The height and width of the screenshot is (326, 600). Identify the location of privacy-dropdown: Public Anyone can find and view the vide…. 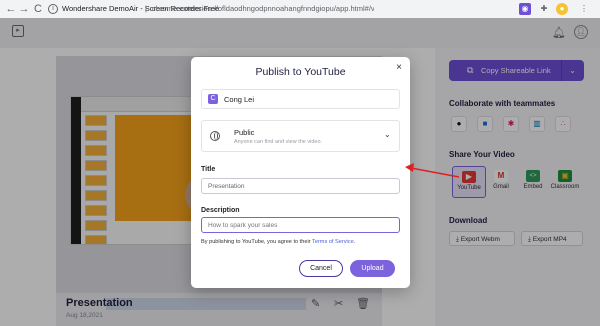
(300, 136).